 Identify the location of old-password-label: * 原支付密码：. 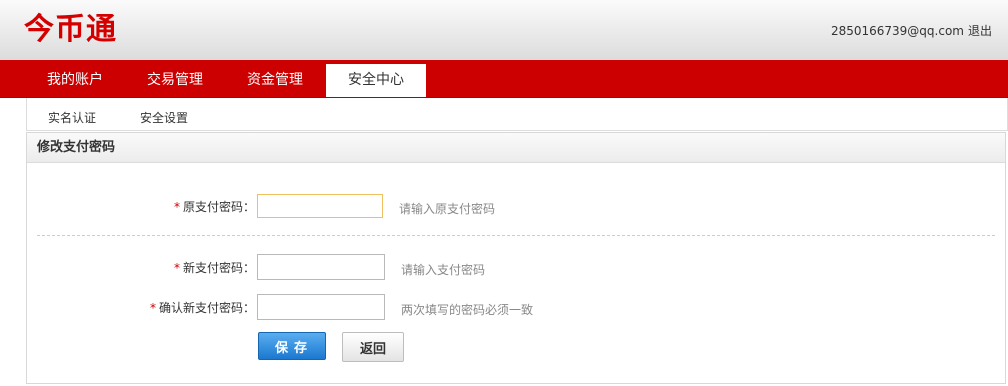
(141, 206).